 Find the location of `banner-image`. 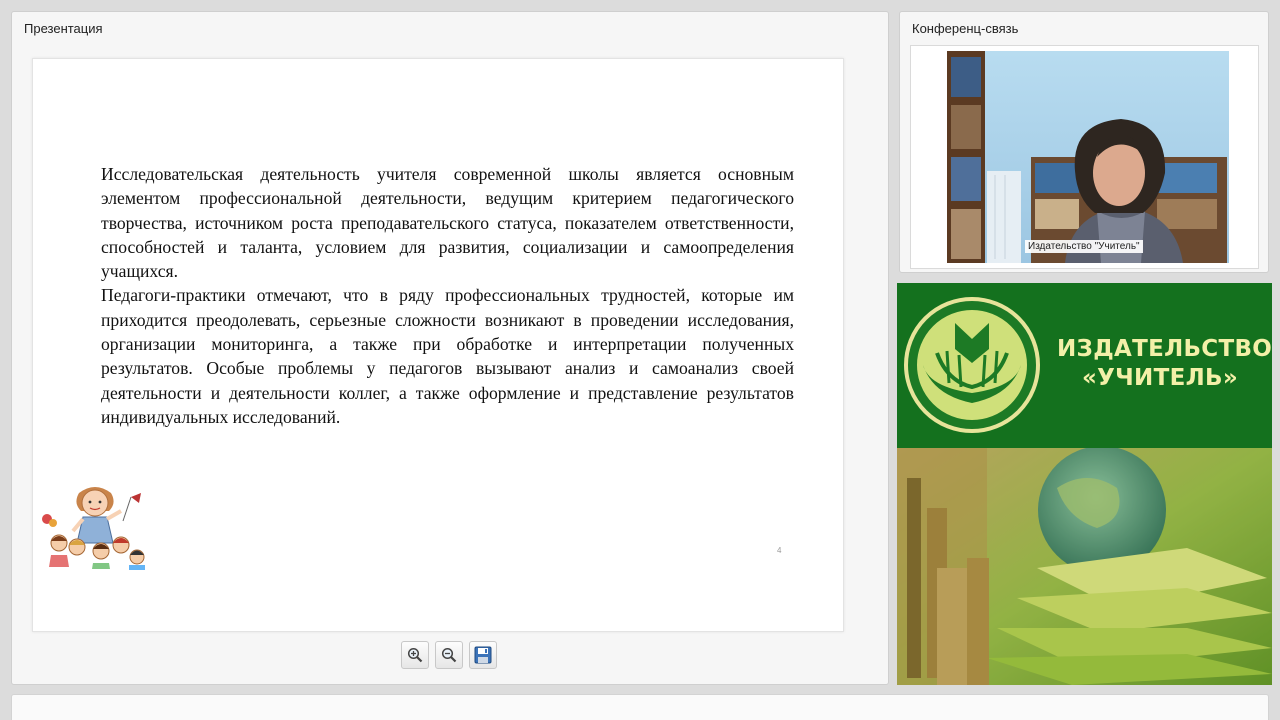

banner-image is located at coordinates (1084, 565).